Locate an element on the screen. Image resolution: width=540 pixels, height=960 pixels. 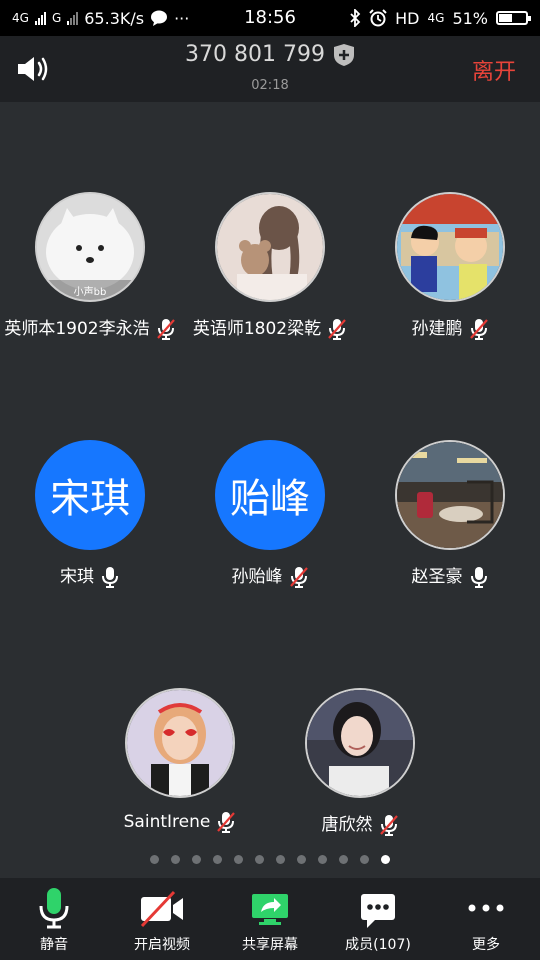
share-screen-icon is located at coordinates (270, 909).